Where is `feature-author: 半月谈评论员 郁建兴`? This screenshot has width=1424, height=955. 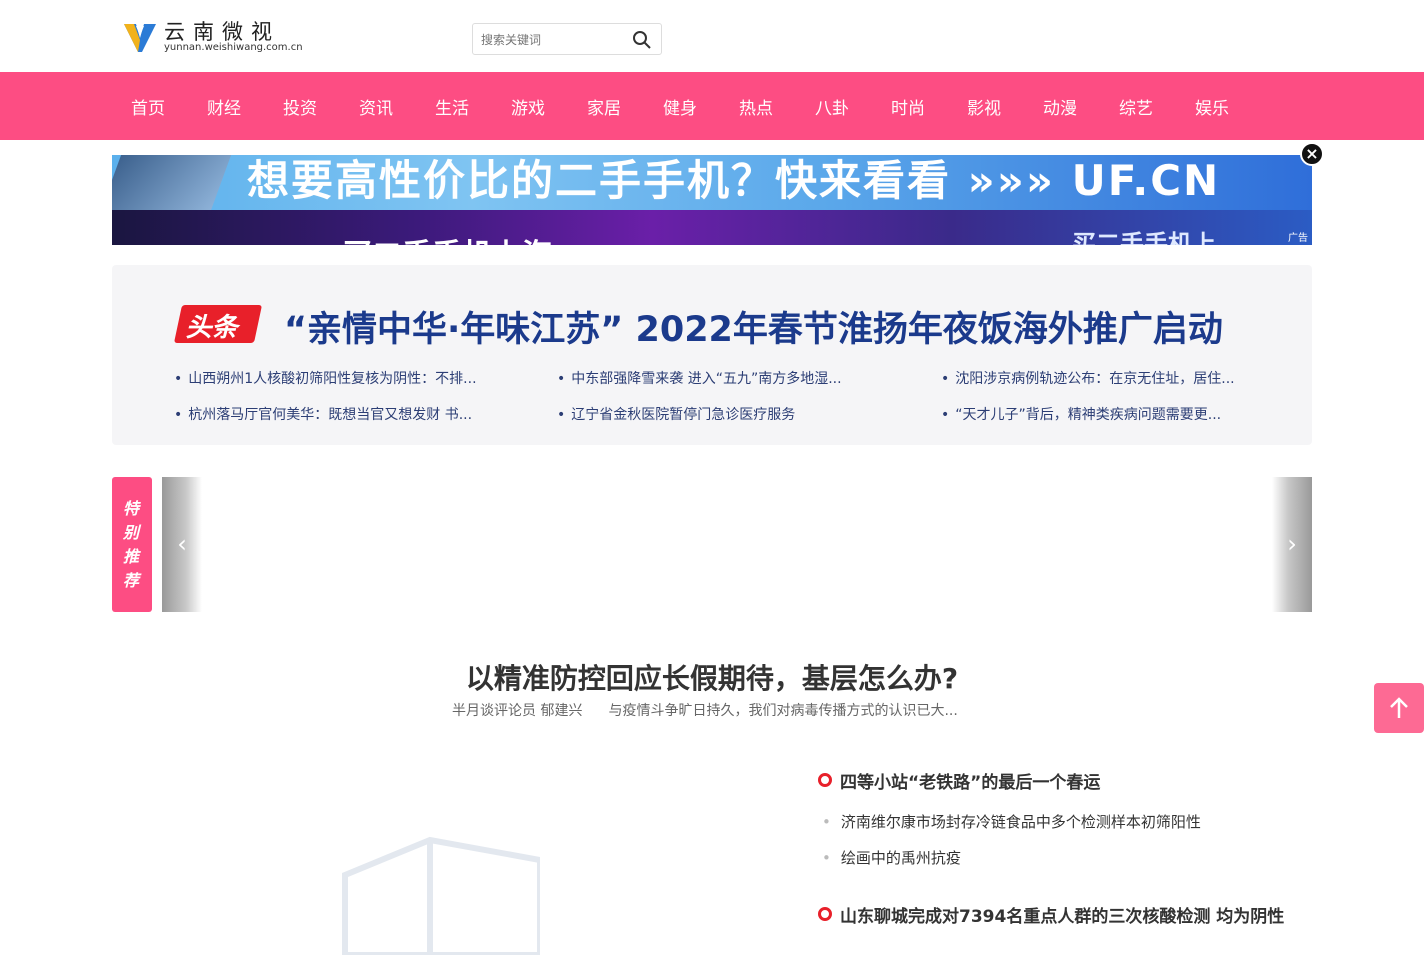 feature-author: 半月谈评论员 郁建兴 is located at coordinates (517, 711).